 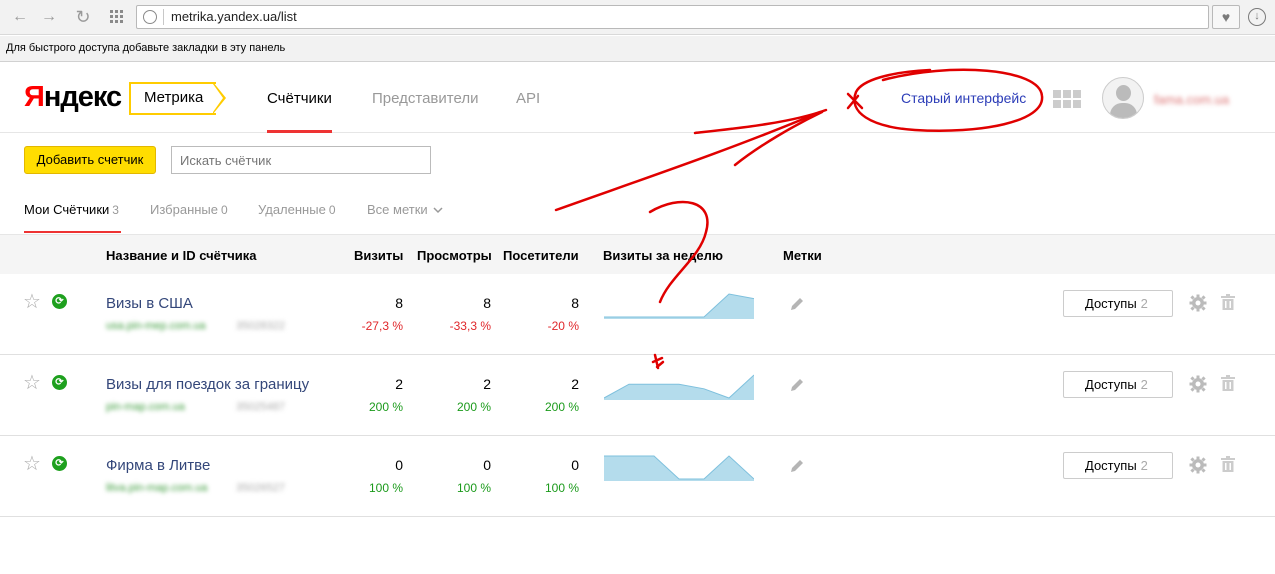 What do you see at coordinates (301, 160) in the screenshot?
I see `search-counter-input` at bounding box center [301, 160].